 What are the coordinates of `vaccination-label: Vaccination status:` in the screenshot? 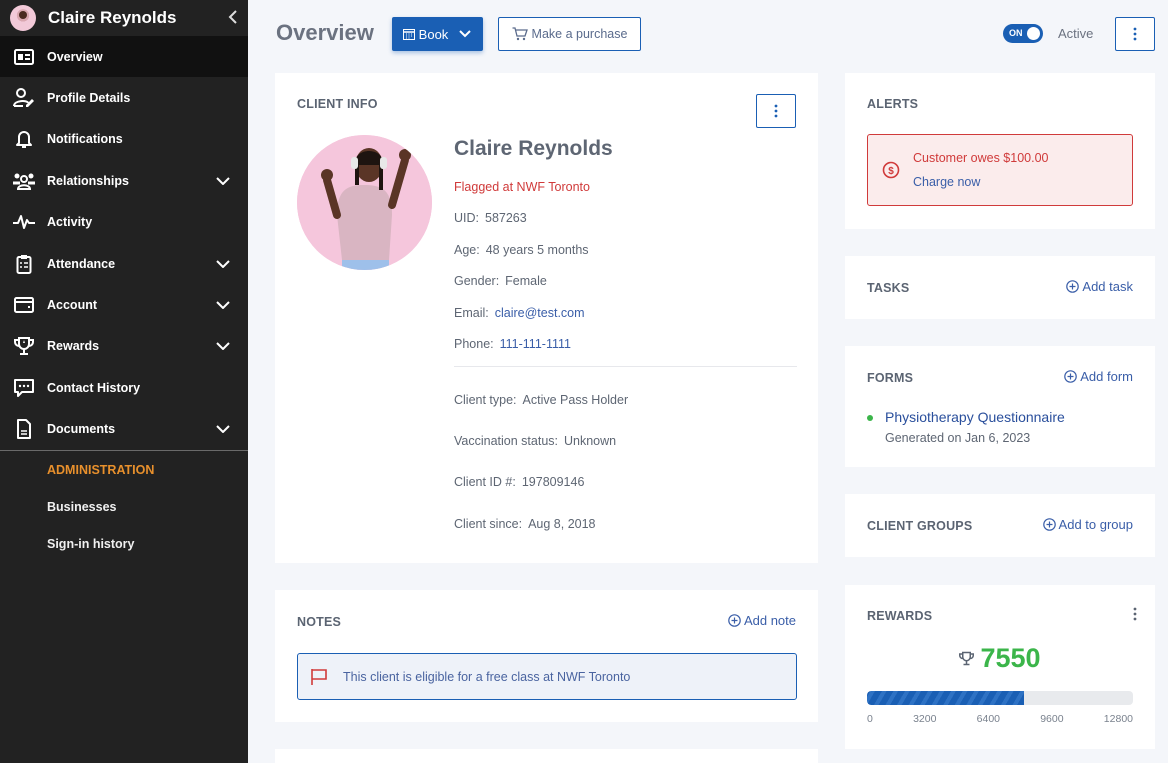 It's located at (506, 441).